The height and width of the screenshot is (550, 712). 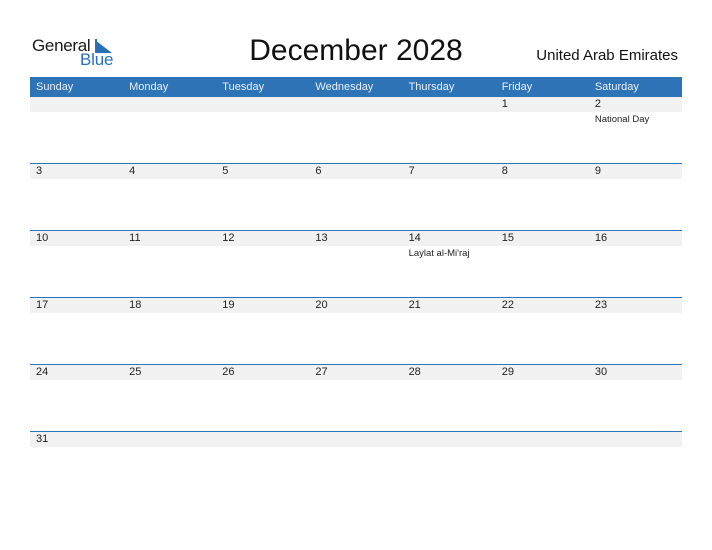 What do you see at coordinates (507, 238) in the screenshot?
I see `day-number: 15` at bounding box center [507, 238].